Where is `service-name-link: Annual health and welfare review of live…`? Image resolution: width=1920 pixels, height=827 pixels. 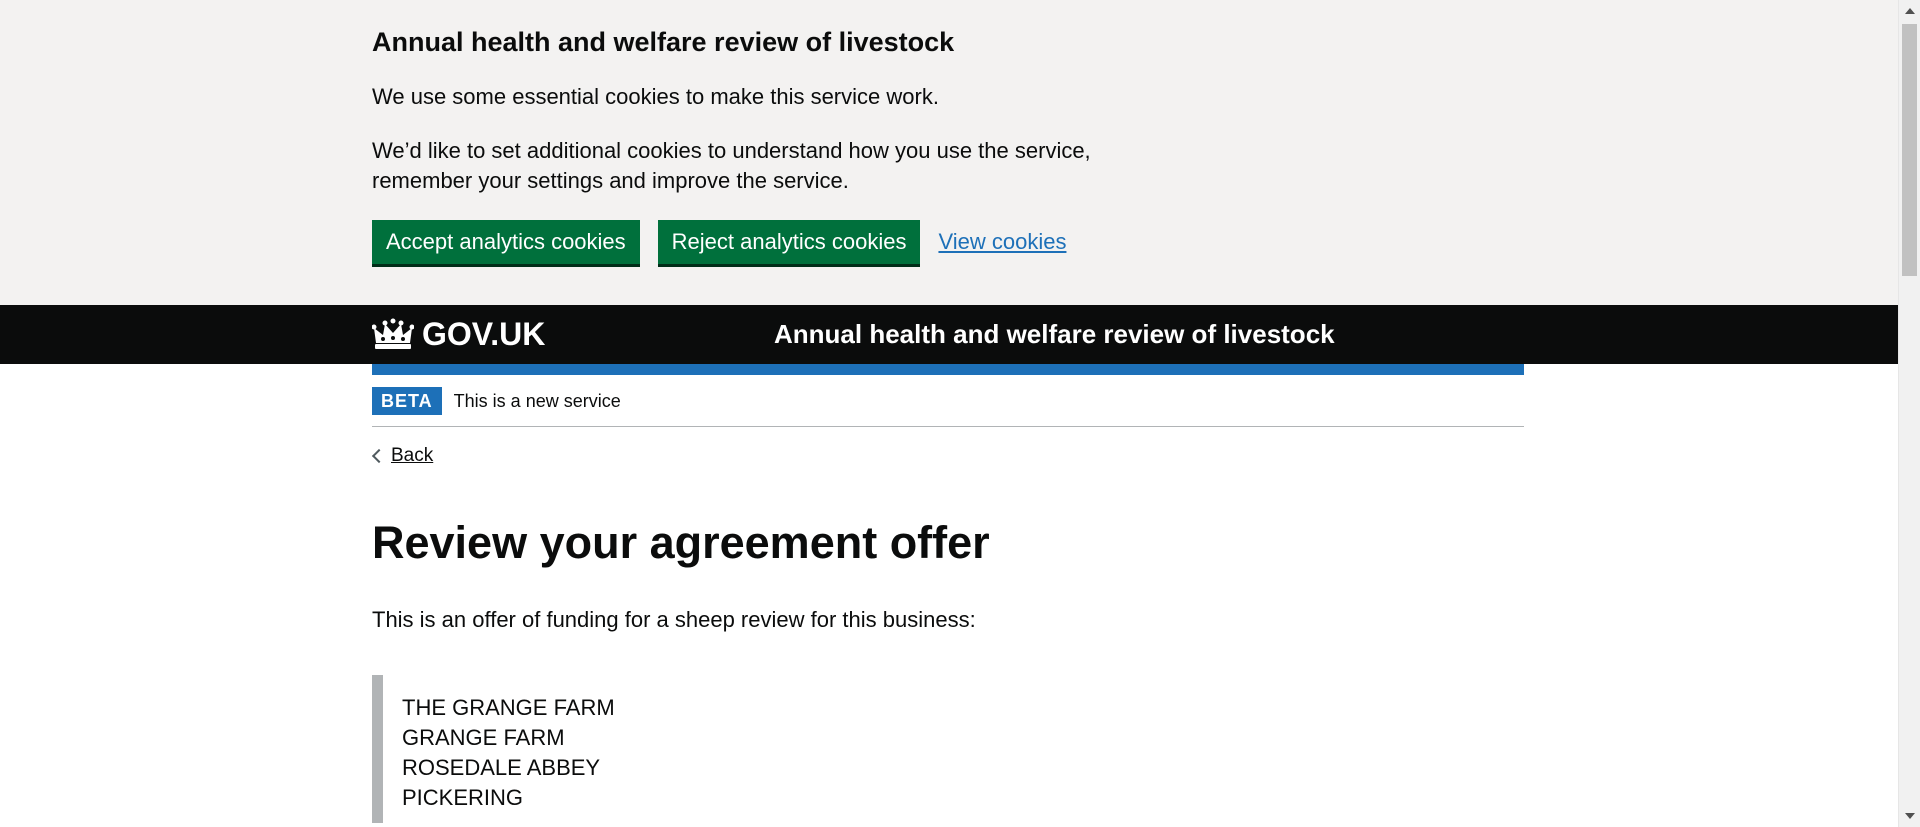 service-name-link: Annual health and welfare review of live… is located at coordinates (1054, 334).